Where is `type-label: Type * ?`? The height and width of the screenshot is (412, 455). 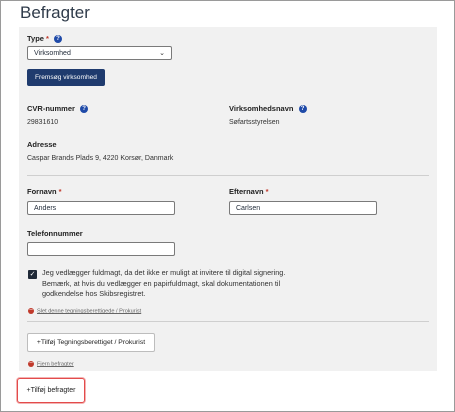 type-label: Type * ? is located at coordinates (44, 39).